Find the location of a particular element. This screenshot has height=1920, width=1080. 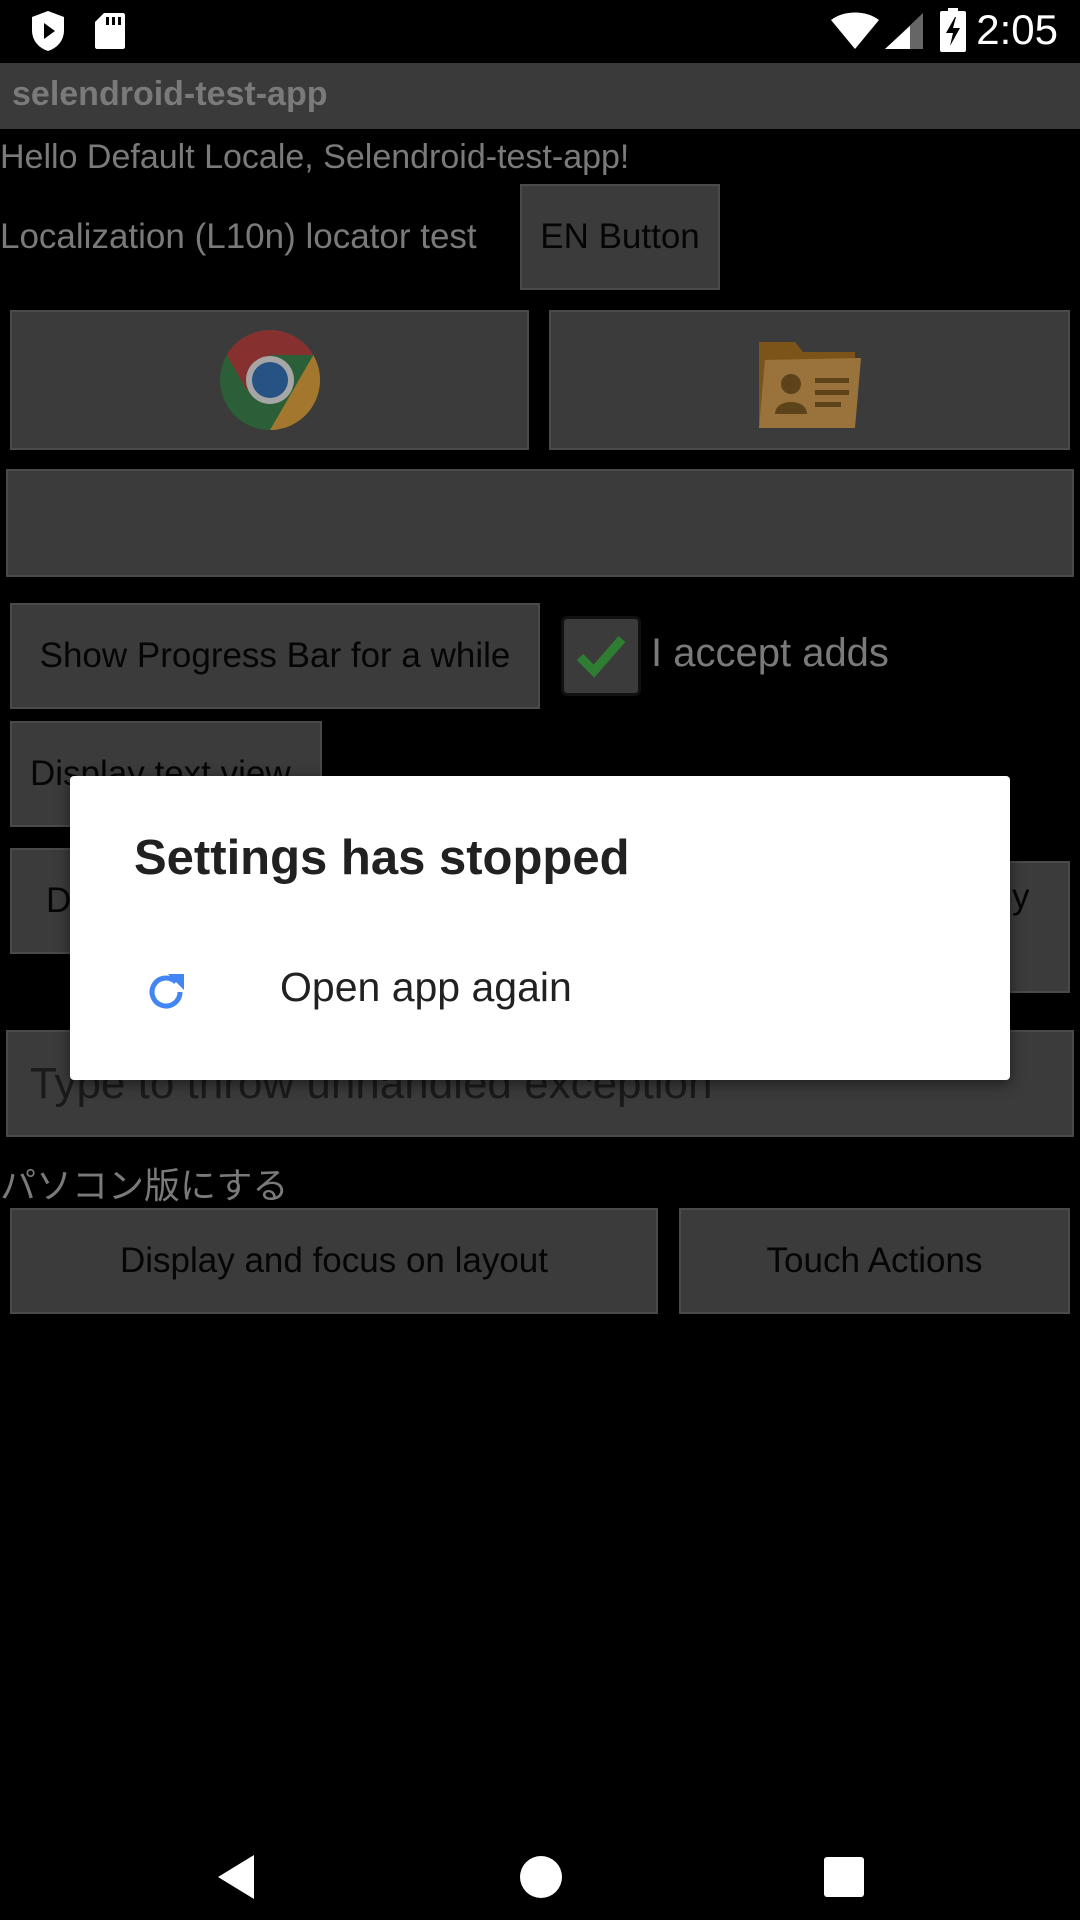

folder-contact-icon is located at coordinates (809, 385).